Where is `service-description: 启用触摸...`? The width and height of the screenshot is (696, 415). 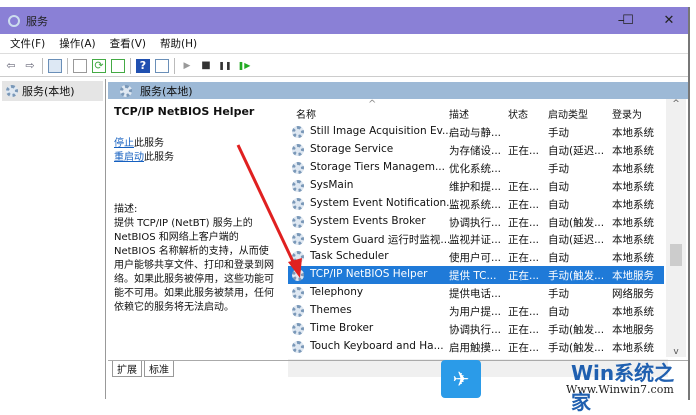
service-description: 启用触摸... is located at coordinates (475, 347).